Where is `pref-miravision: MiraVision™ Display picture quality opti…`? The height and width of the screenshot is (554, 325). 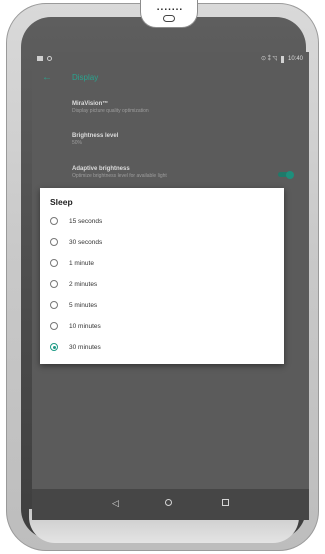
pref-miravision: MiraVision™ Display picture quality opti… is located at coordinates (110, 107).